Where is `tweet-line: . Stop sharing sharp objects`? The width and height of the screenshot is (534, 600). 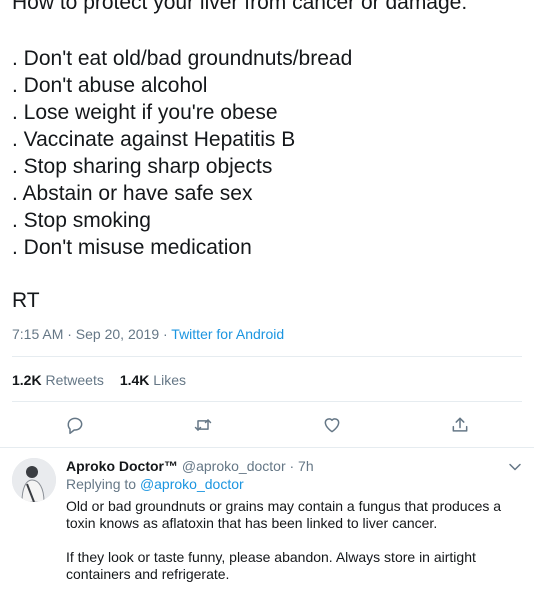
tweet-line: . Stop sharing sharp objects is located at coordinates (142, 166).